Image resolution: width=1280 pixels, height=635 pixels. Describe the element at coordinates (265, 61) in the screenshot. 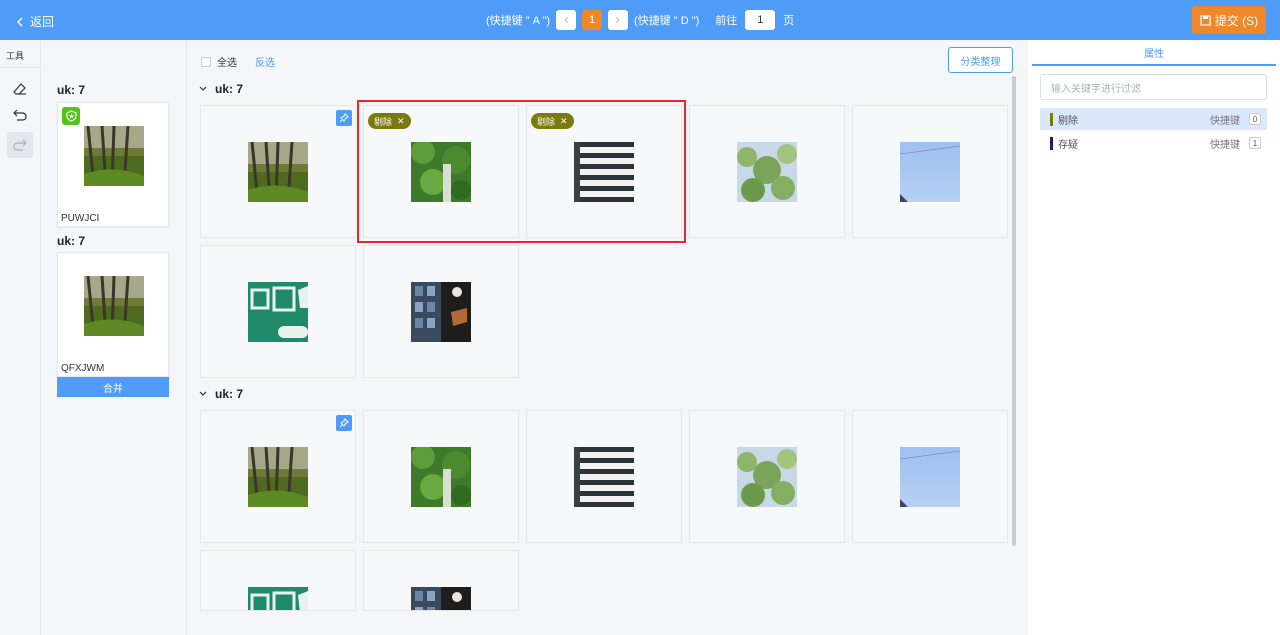

I see `invert-selection-link: 反选` at that location.